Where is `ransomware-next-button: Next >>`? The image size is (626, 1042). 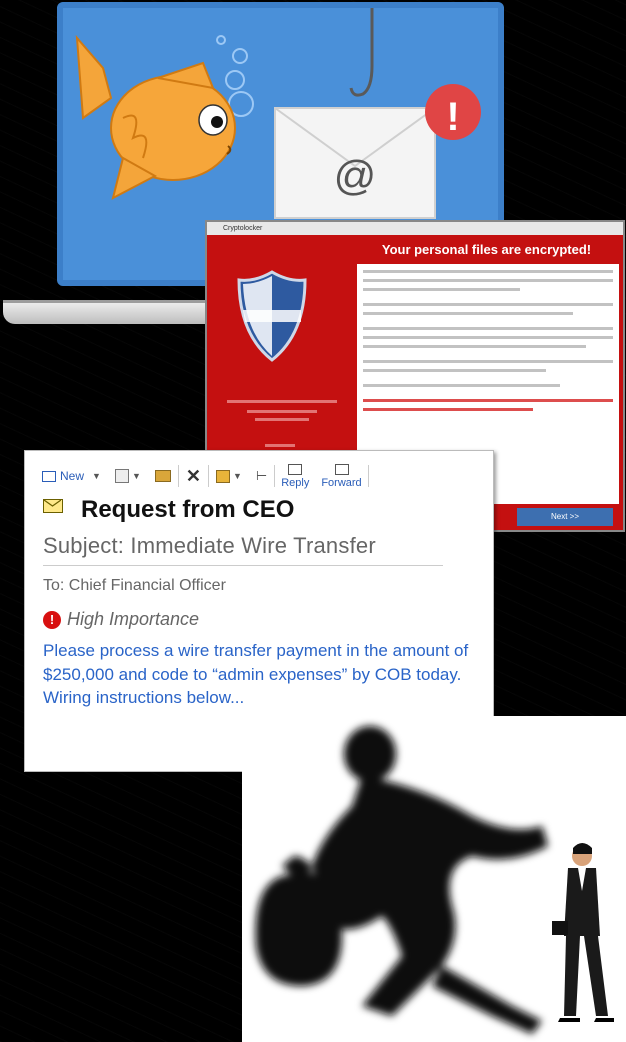 ransomware-next-button: Next >> is located at coordinates (565, 517).